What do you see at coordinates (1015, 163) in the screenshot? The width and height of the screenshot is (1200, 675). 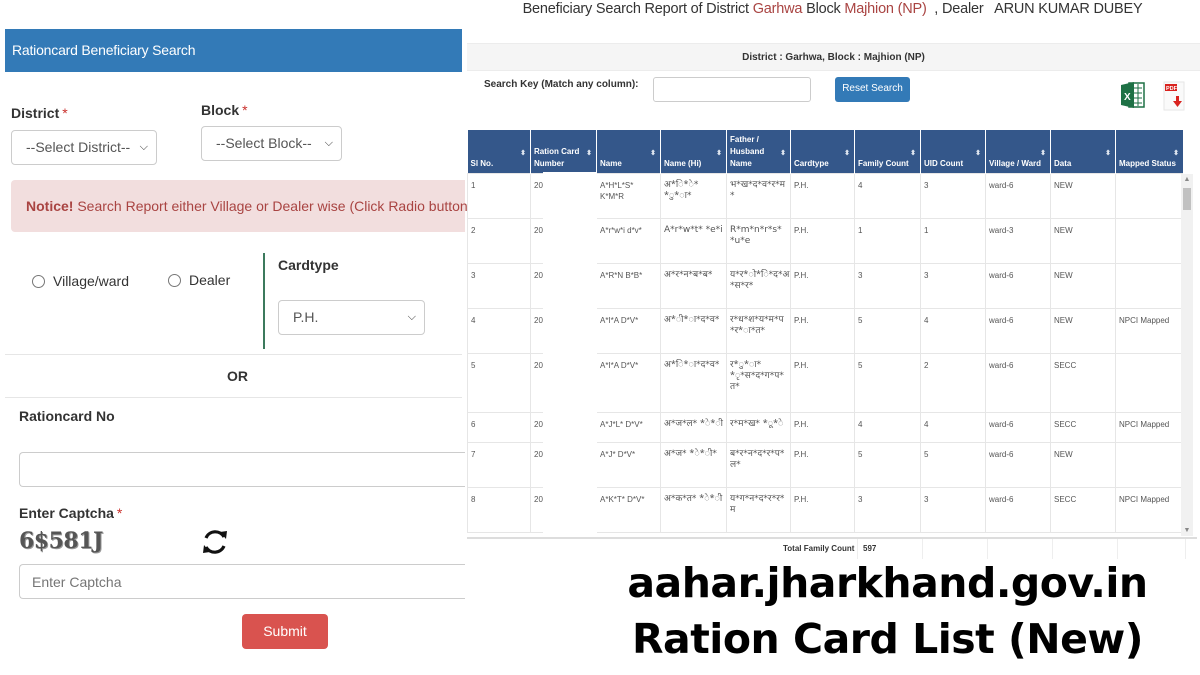 I see `column-header-label: Village / Ward` at bounding box center [1015, 163].